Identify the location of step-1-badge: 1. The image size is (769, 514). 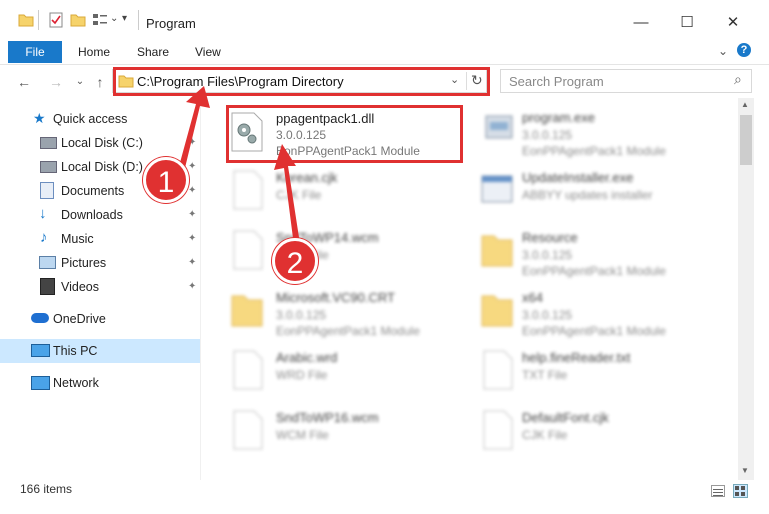
(166, 180).